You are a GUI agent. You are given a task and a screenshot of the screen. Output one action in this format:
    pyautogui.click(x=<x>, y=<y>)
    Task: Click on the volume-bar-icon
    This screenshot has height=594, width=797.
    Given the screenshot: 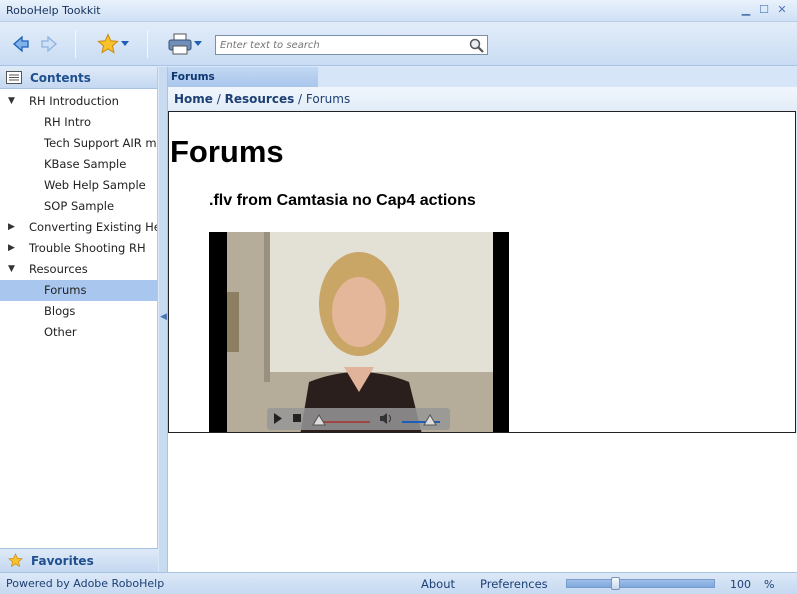 What is the action you would take?
    pyautogui.click(x=421, y=420)
    